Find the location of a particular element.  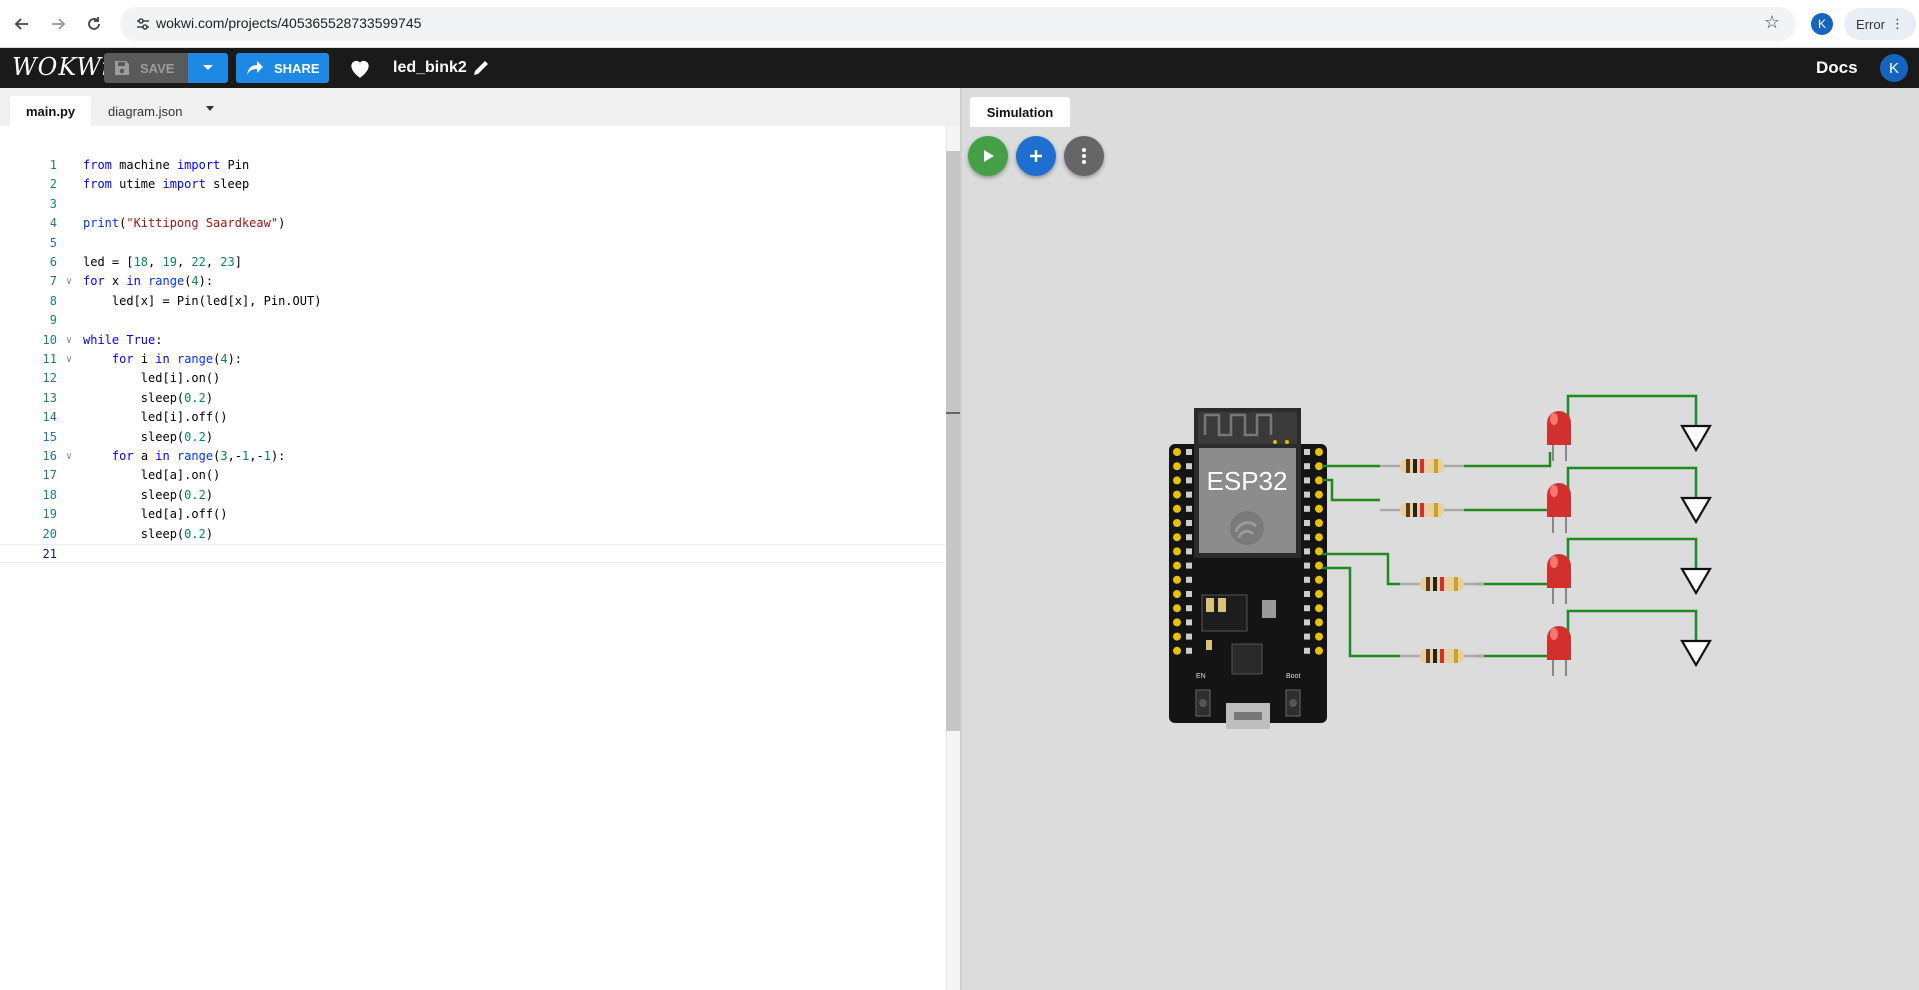

site-info-icon is located at coordinates (143, 24).